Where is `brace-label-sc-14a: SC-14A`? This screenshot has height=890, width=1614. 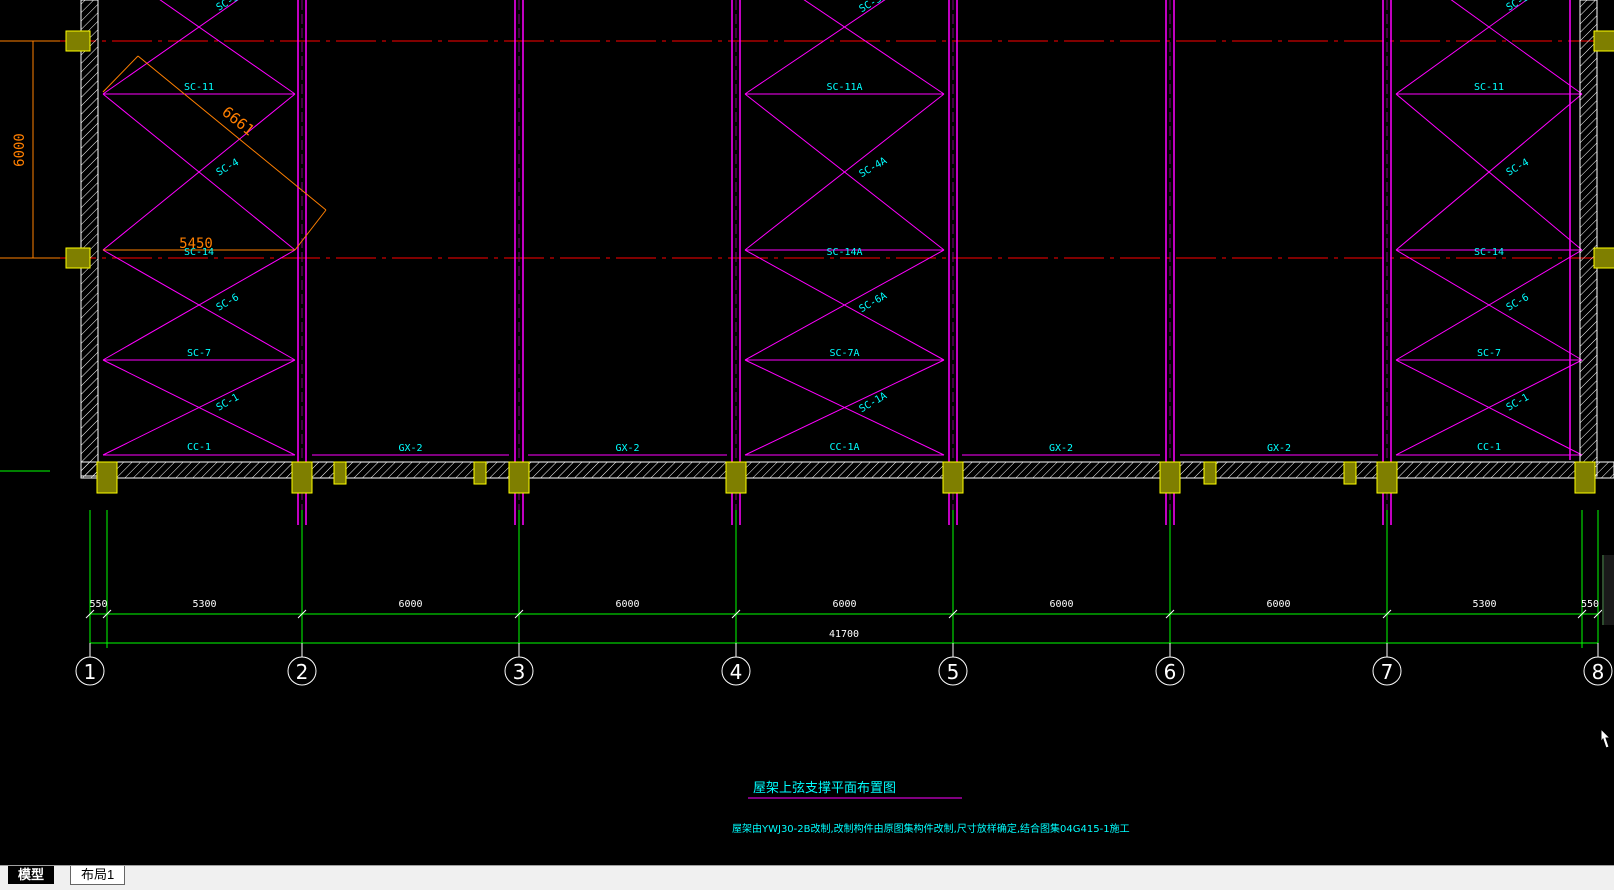
brace-label-sc-14a: SC-14A is located at coordinates (844, 252).